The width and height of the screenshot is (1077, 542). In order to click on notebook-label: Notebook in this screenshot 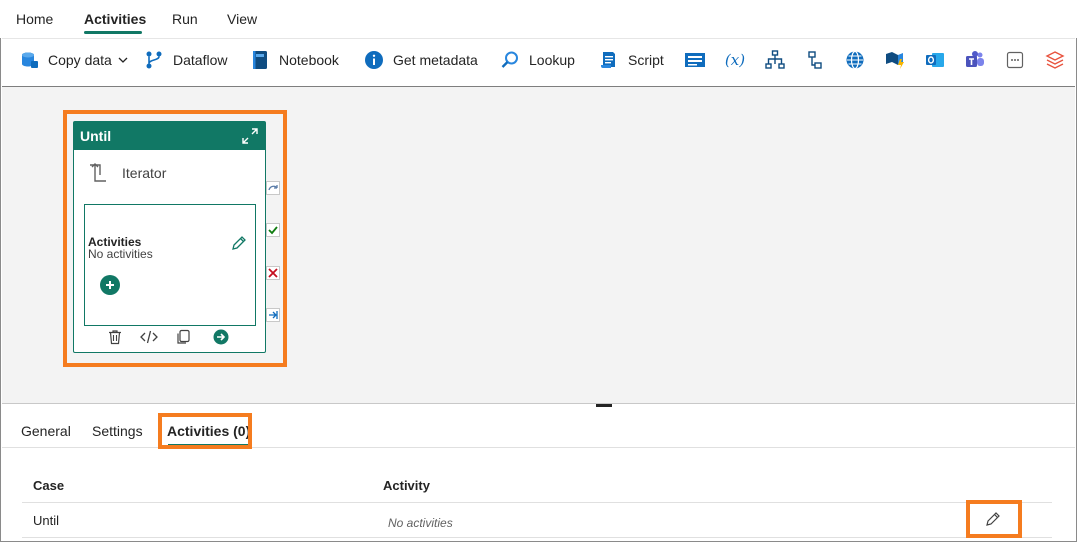, I will do `click(309, 60)`.